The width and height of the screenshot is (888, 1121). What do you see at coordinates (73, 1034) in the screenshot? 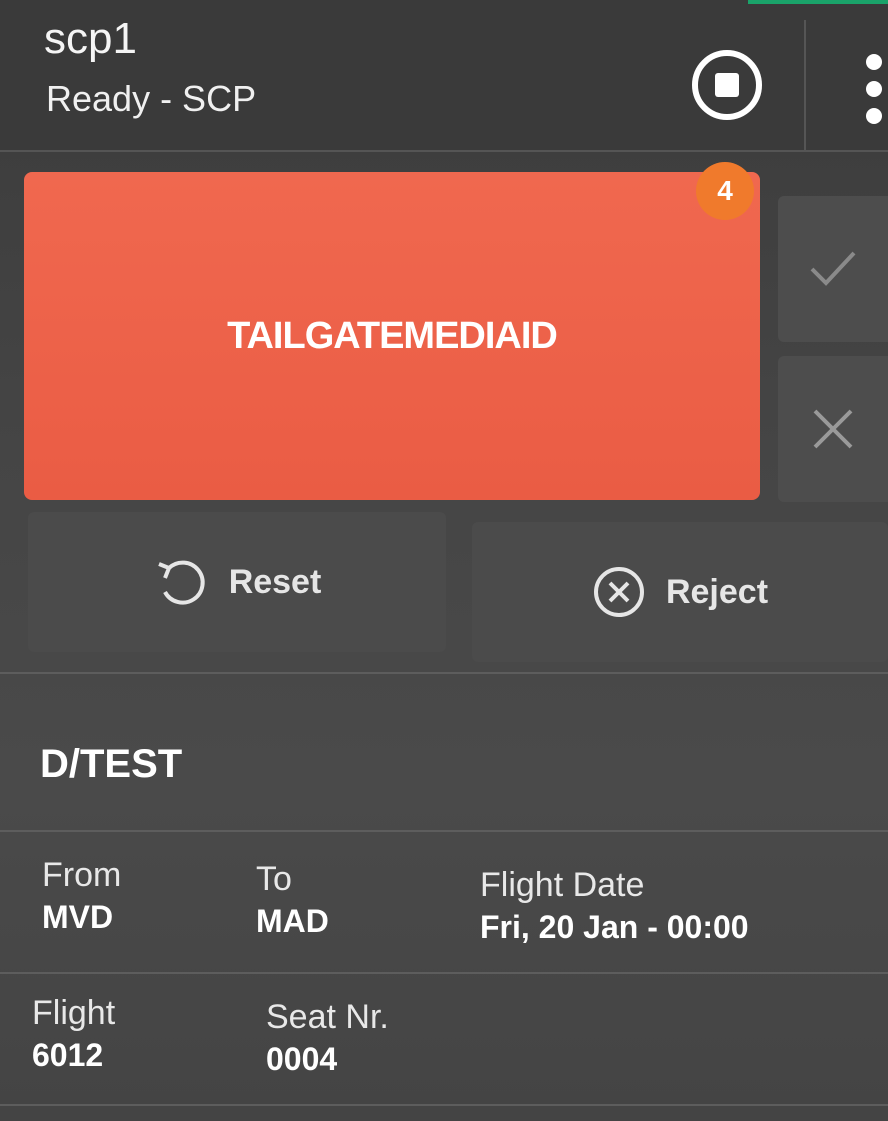
I see `flight-field: Flight 6012` at bounding box center [73, 1034].